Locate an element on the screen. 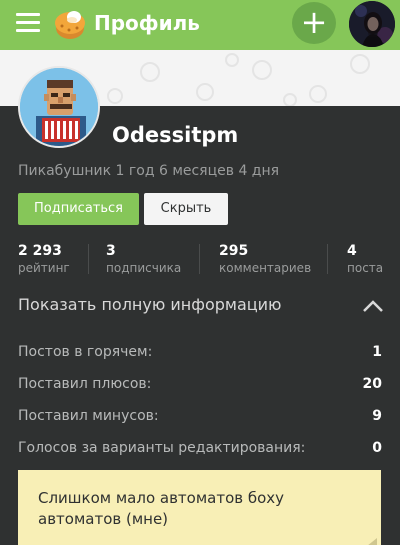 The image size is (400, 545). info-row-label: Голосов за варианты редактирования: is located at coordinates (162, 448).